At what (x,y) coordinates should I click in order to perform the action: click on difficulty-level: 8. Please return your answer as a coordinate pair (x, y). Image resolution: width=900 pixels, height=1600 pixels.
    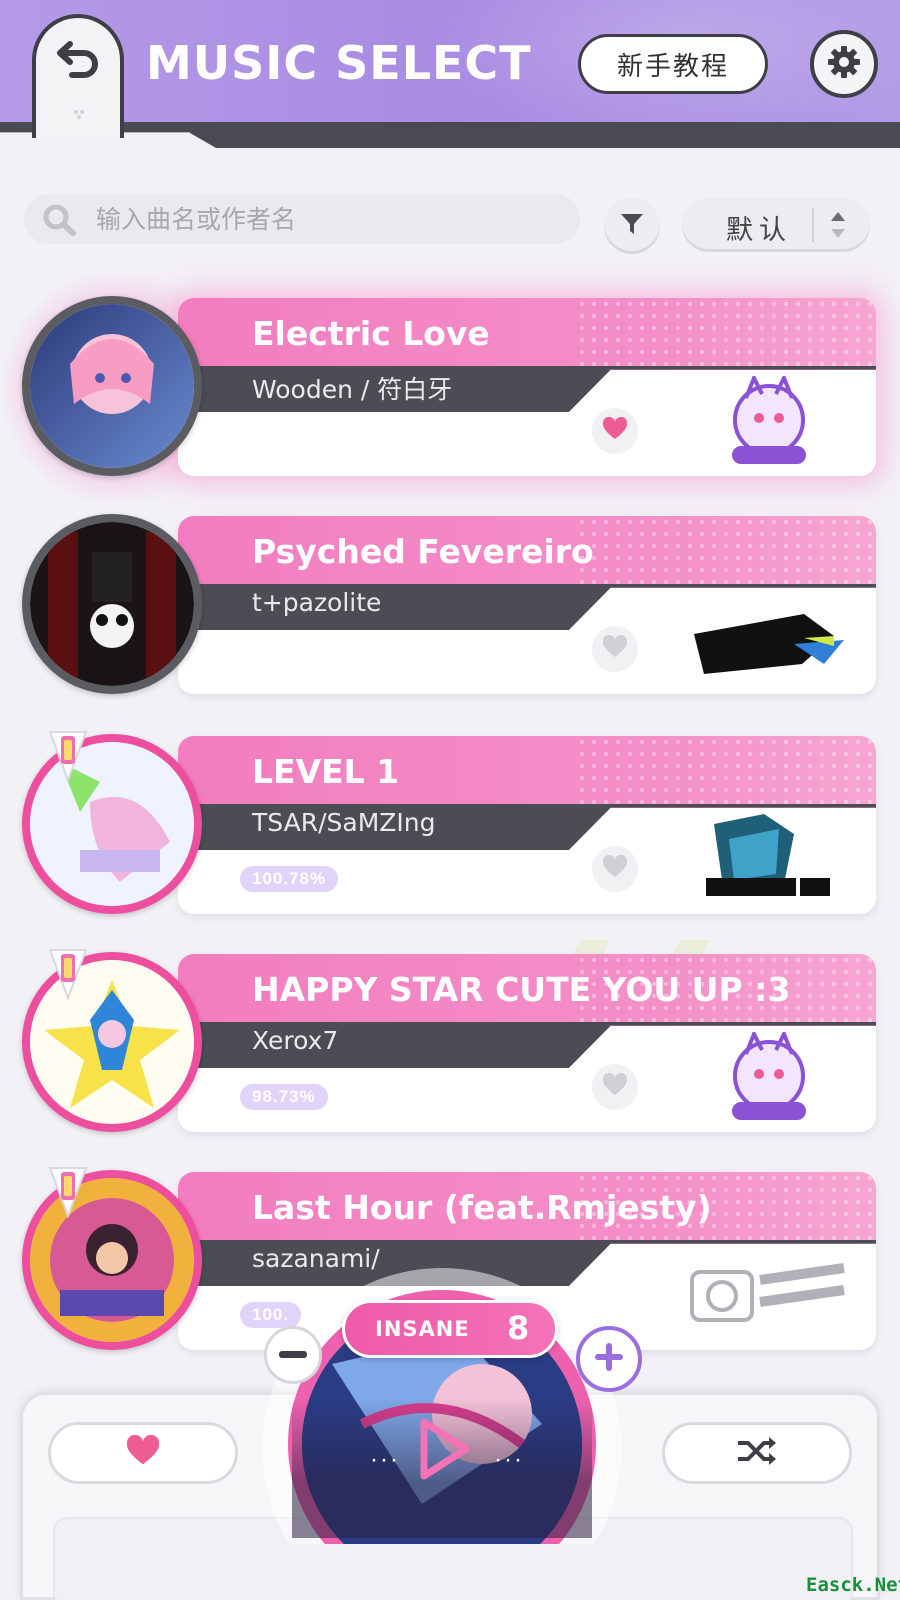
    Looking at the image, I should click on (518, 1328).